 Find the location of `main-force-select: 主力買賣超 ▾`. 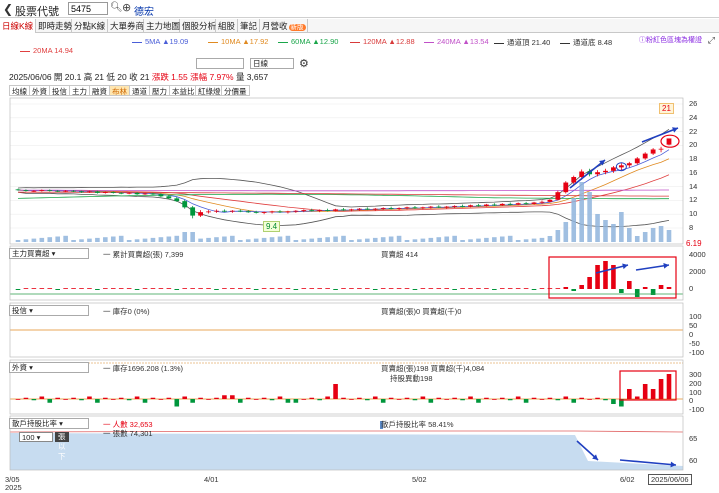

main-force-select: 主力買賣超 ▾ is located at coordinates (49, 253).